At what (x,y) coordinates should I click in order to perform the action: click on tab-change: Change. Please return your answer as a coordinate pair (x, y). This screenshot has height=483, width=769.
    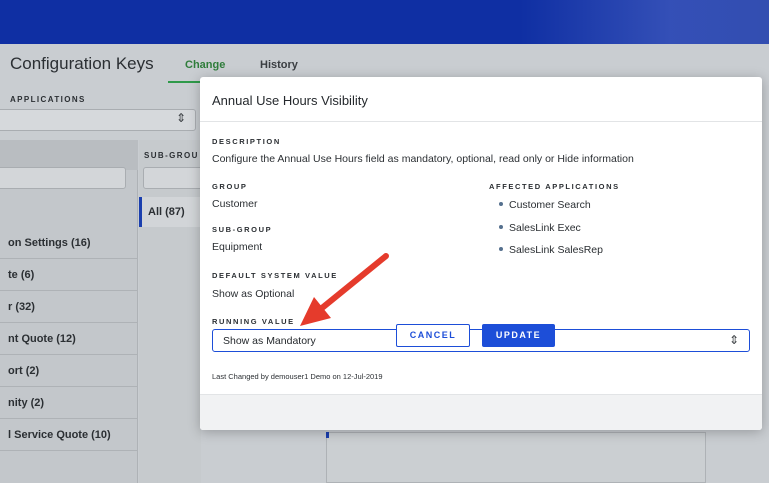
    Looking at the image, I should click on (205, 65).